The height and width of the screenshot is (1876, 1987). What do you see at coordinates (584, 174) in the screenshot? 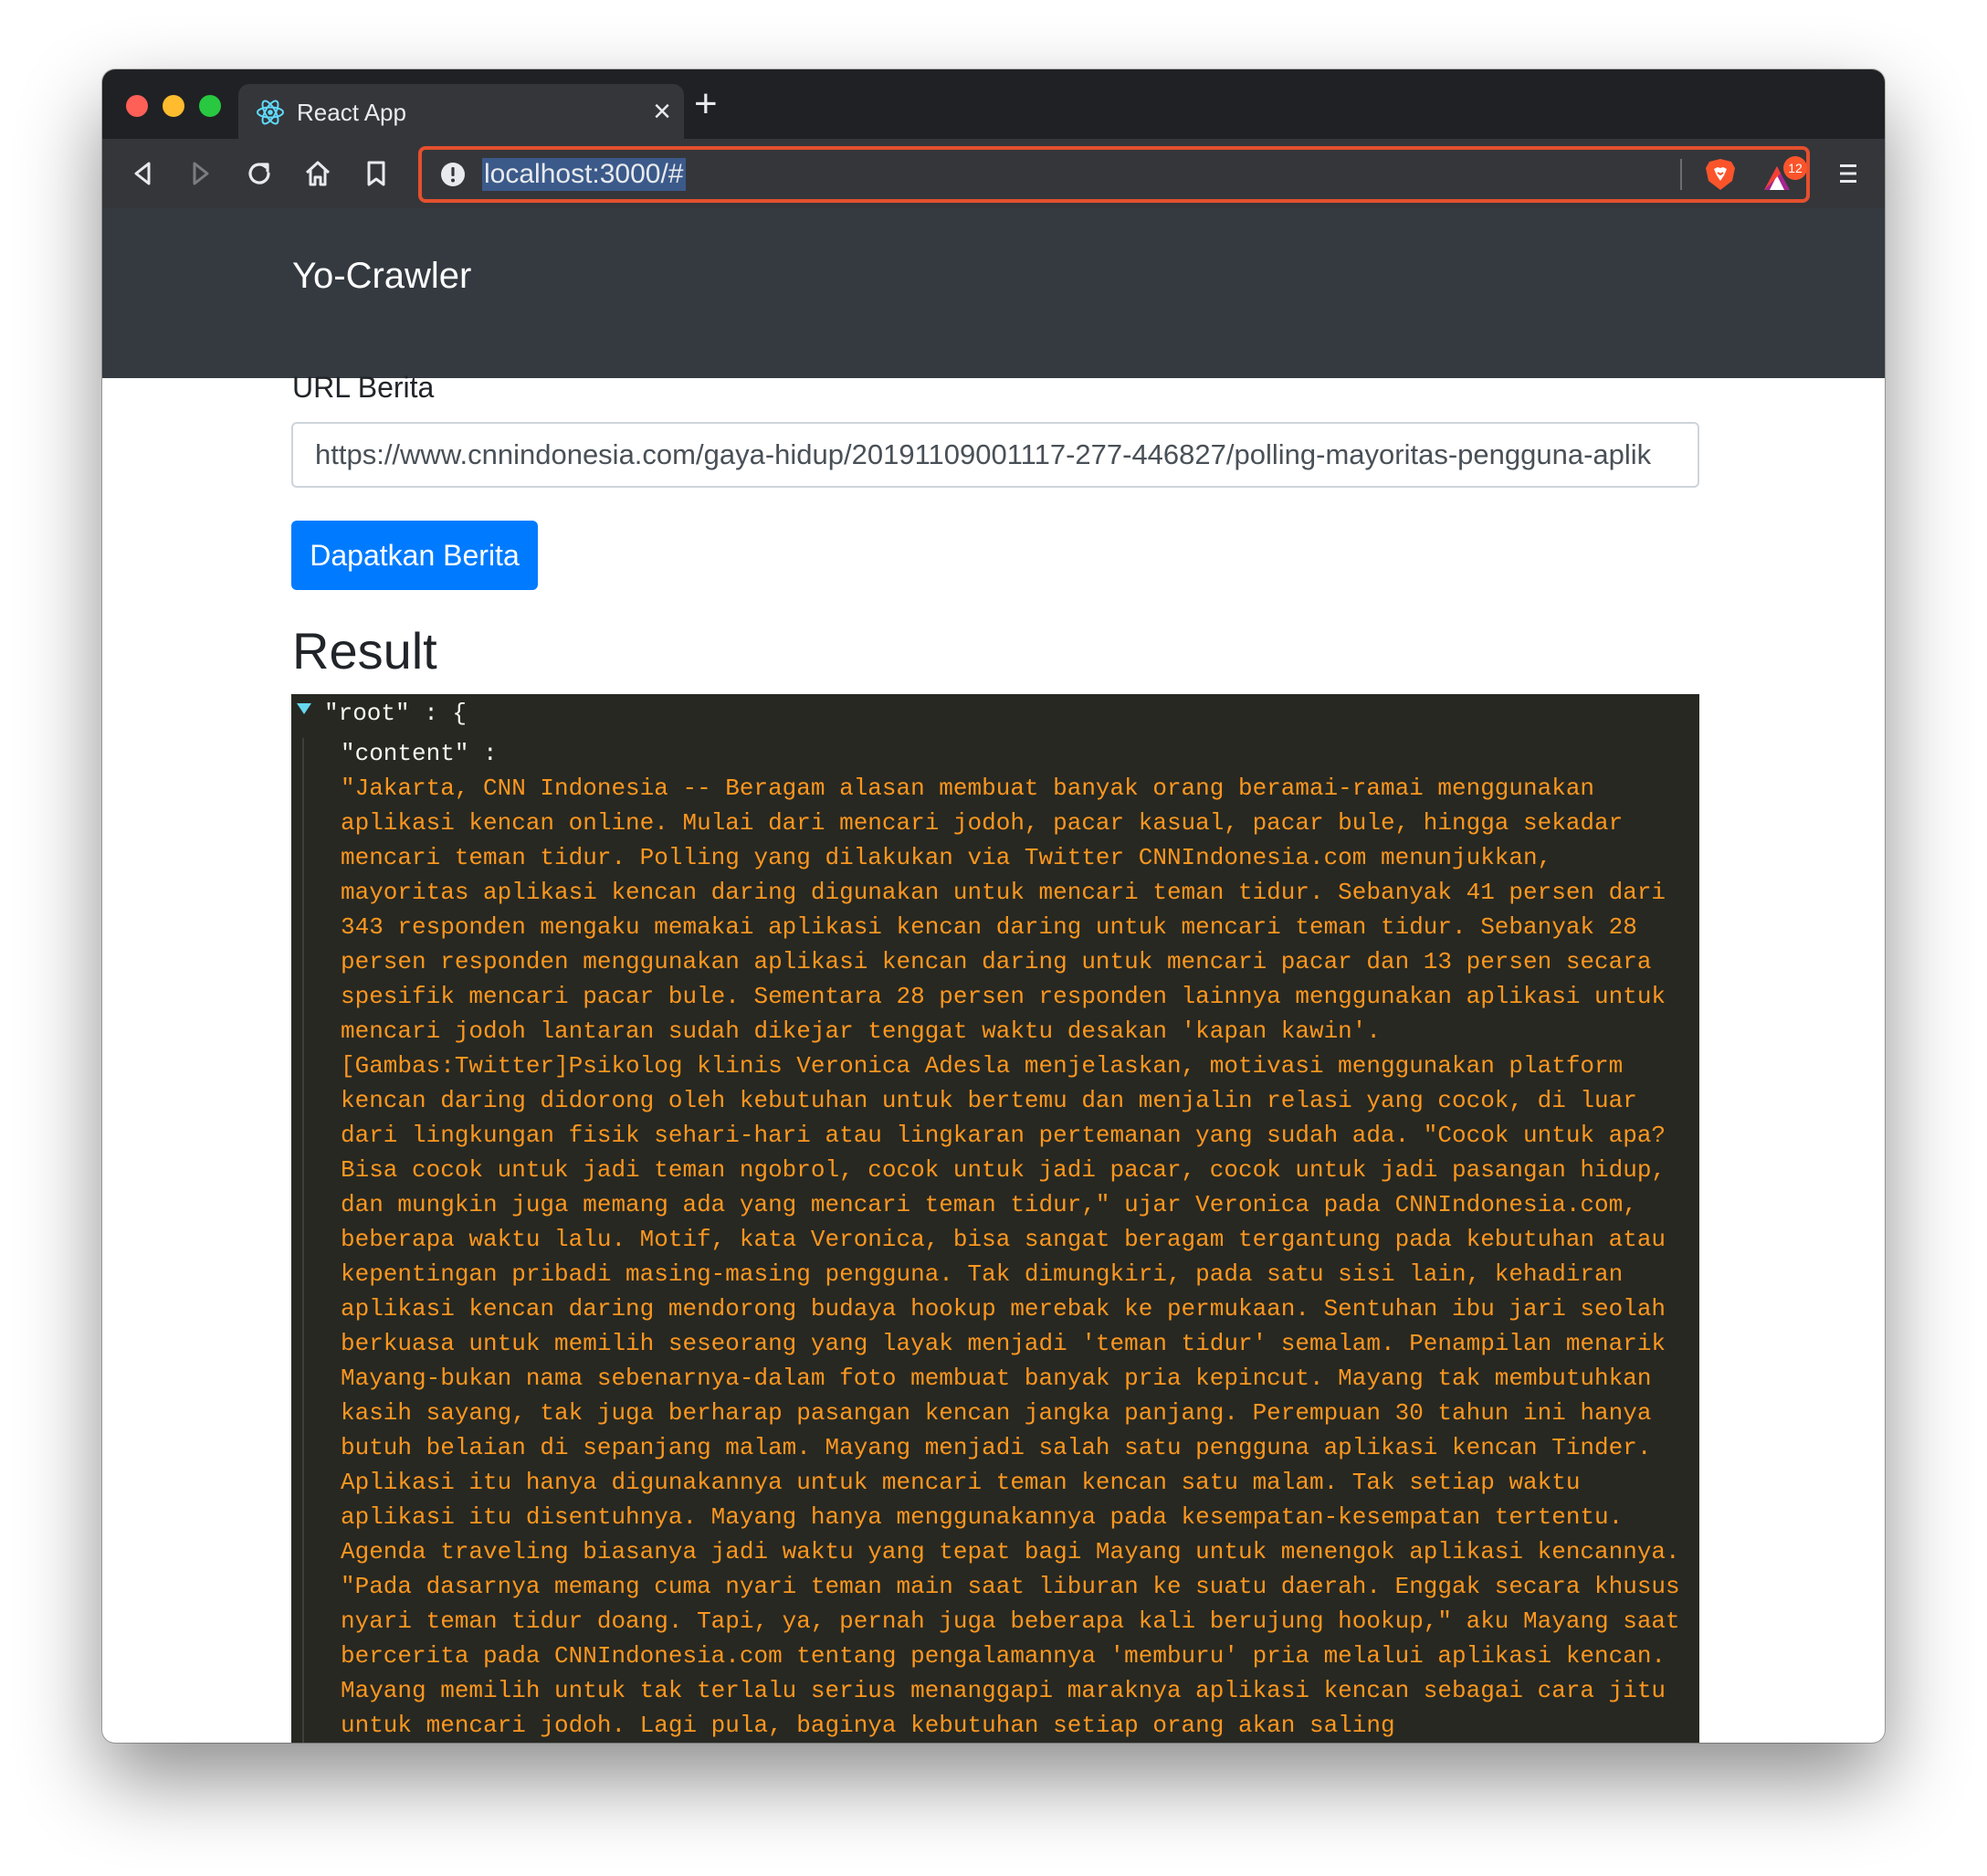
I see `url-text: localhost:3000/#` at bounding box center [584, 174].